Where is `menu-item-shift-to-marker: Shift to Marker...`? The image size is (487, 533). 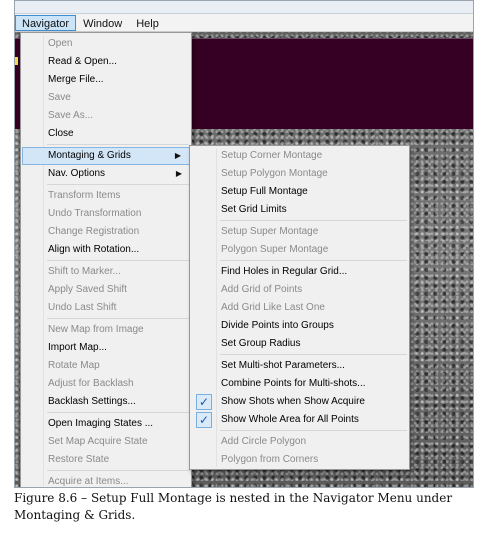
menu-item-shift-to-marker: Shift to Marker... is located at coordinates (106, 272).